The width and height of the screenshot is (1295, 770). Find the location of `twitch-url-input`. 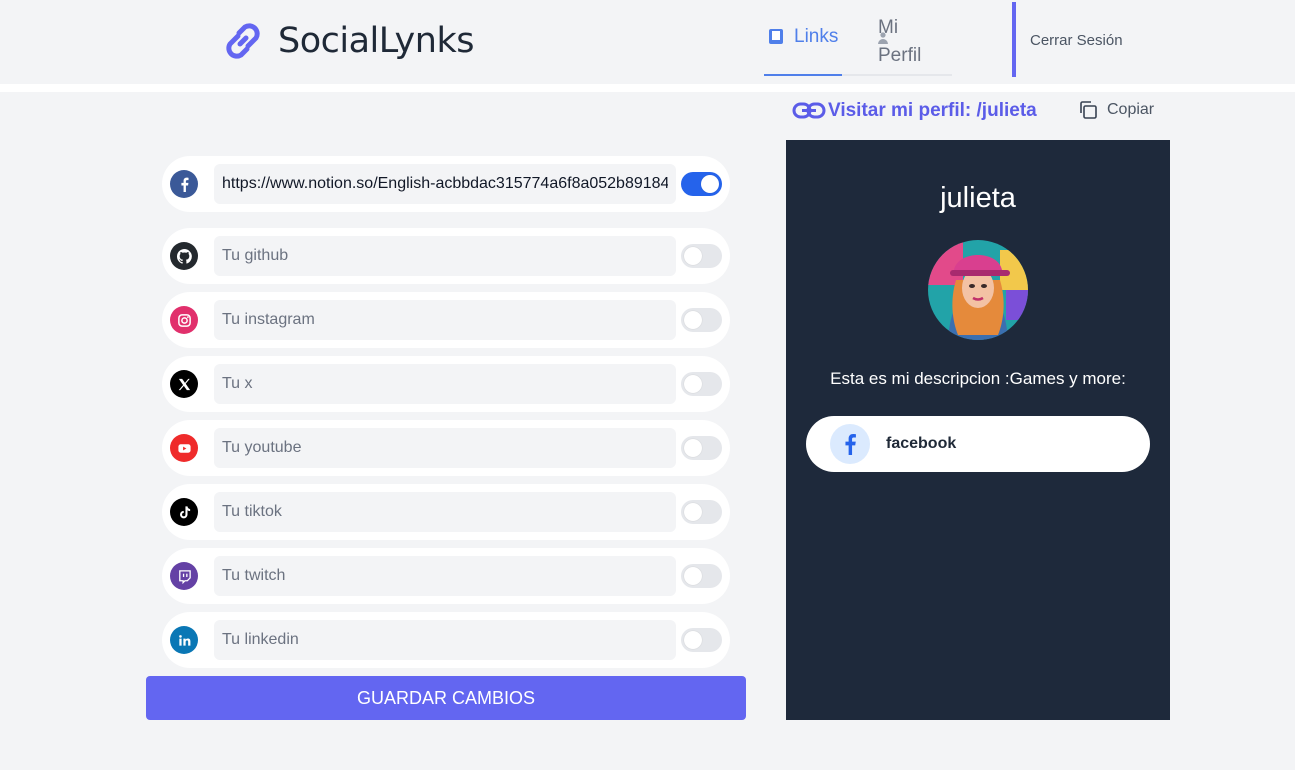

twitch-url-input is located at coordinates (445, 576).